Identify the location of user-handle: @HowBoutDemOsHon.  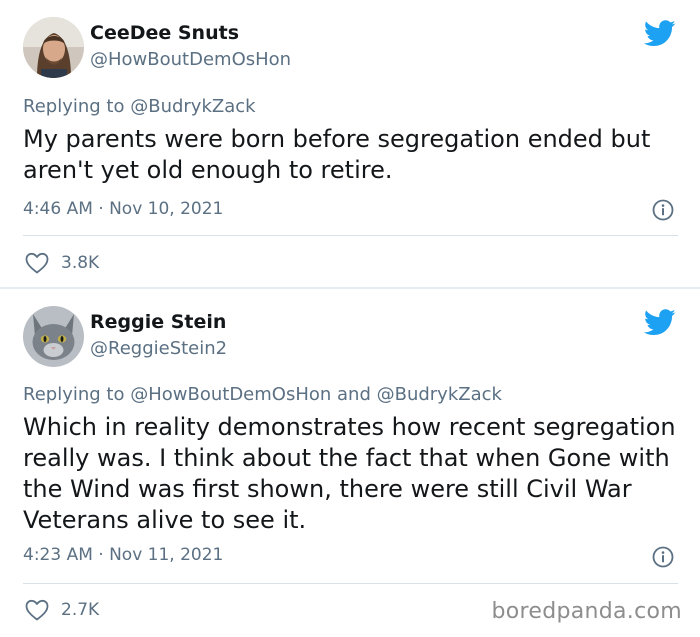
(190, 59).